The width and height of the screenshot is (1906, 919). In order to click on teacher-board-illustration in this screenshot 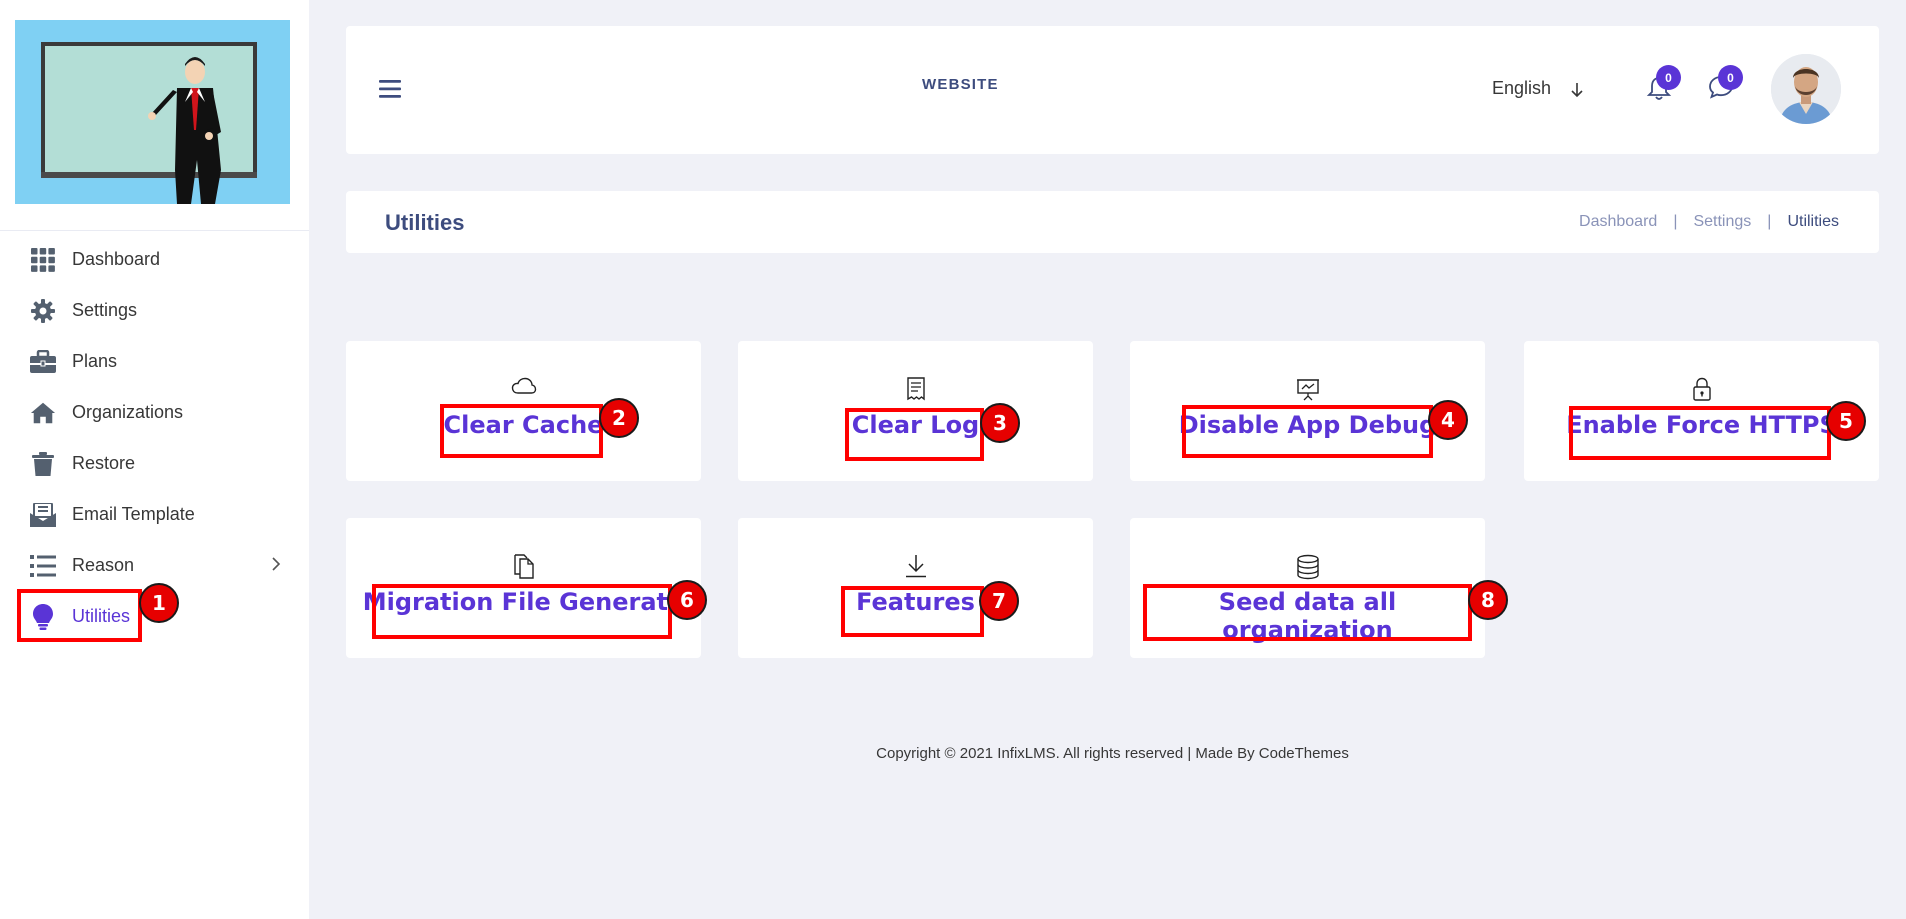, I will do `click(149, 123)`.